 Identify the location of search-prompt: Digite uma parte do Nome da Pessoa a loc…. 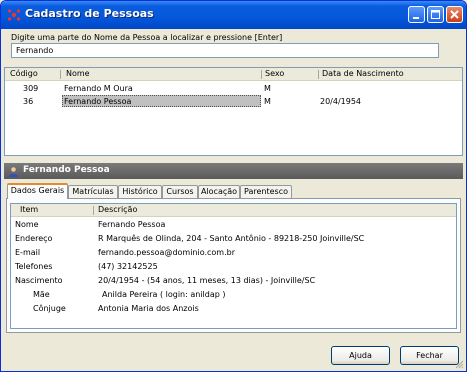
(147, 37).